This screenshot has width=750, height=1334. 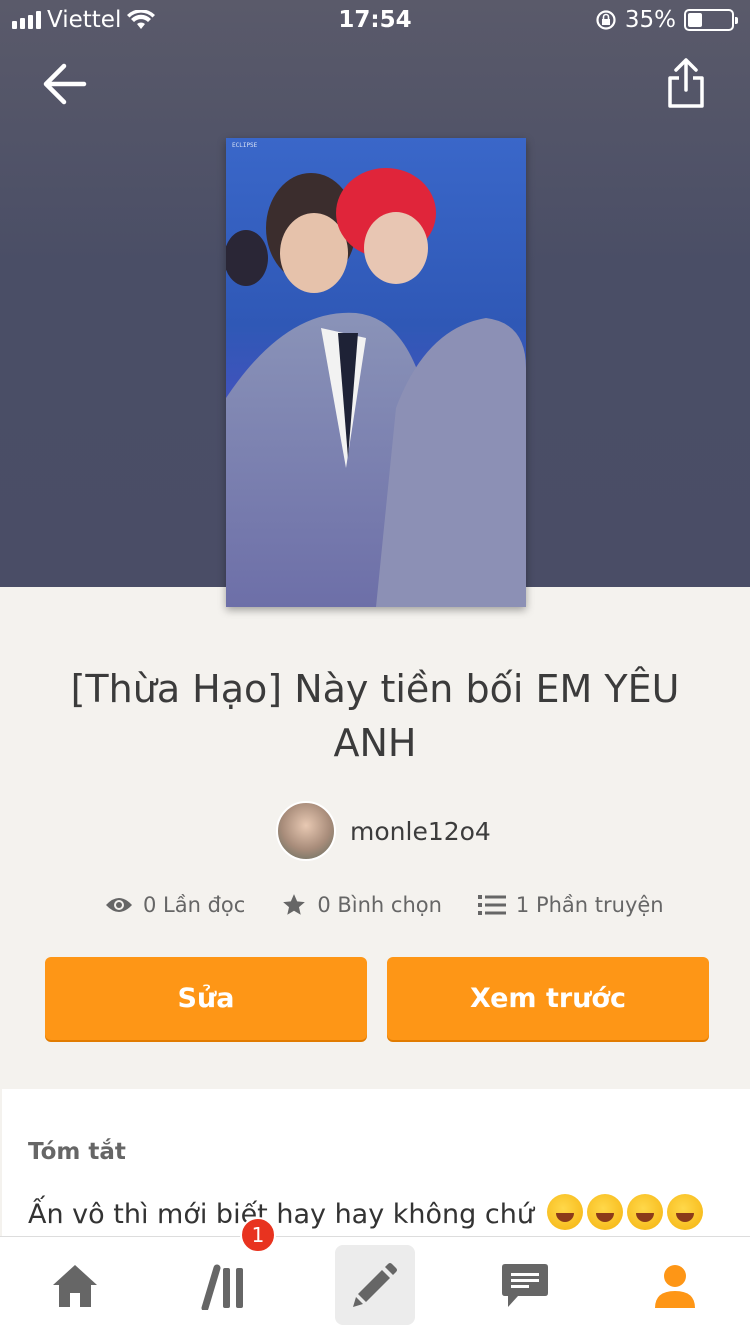 I want to click on summary-text: Ấn vô thì mới biết hay hay không chứ, so click(x=281, y=1214).